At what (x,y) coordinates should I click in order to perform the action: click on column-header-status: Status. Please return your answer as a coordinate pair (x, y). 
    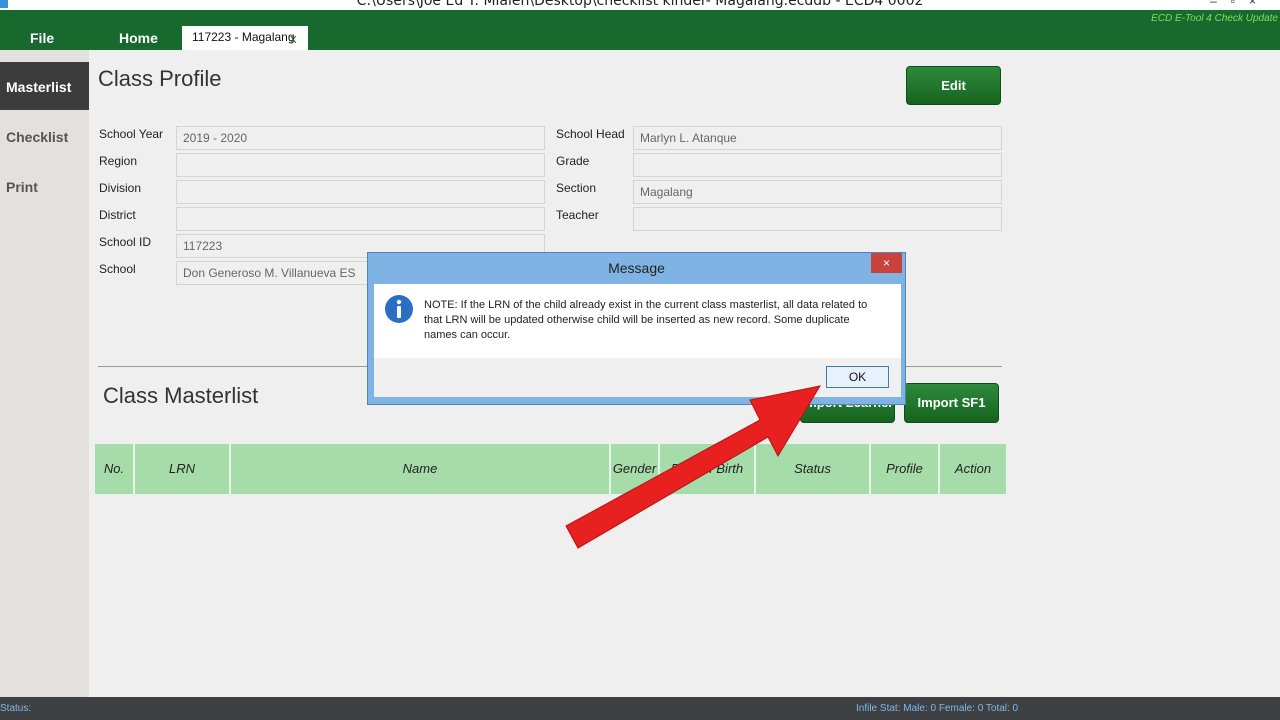
    Looking at the image, I should click on (813, 469).